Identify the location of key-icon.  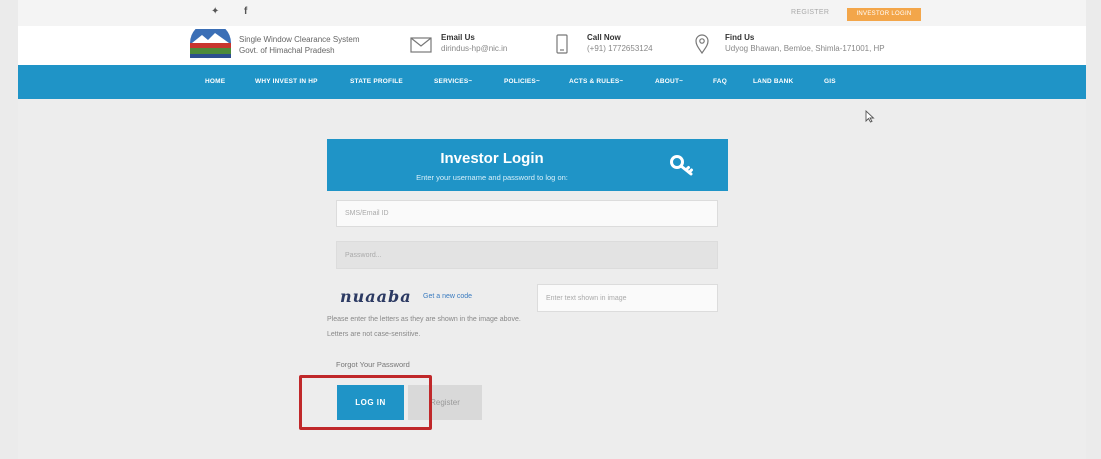
(681, 165).